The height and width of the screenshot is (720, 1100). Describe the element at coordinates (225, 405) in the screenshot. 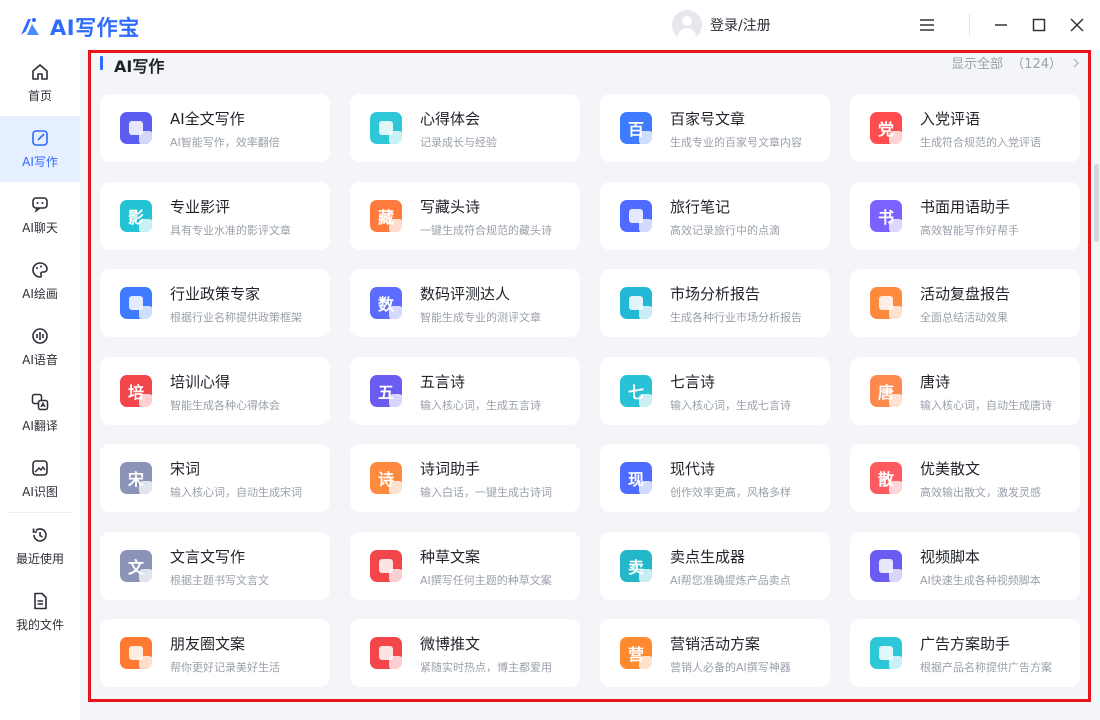

I see `tool-description: 智能生成各种心得体会` at that location.